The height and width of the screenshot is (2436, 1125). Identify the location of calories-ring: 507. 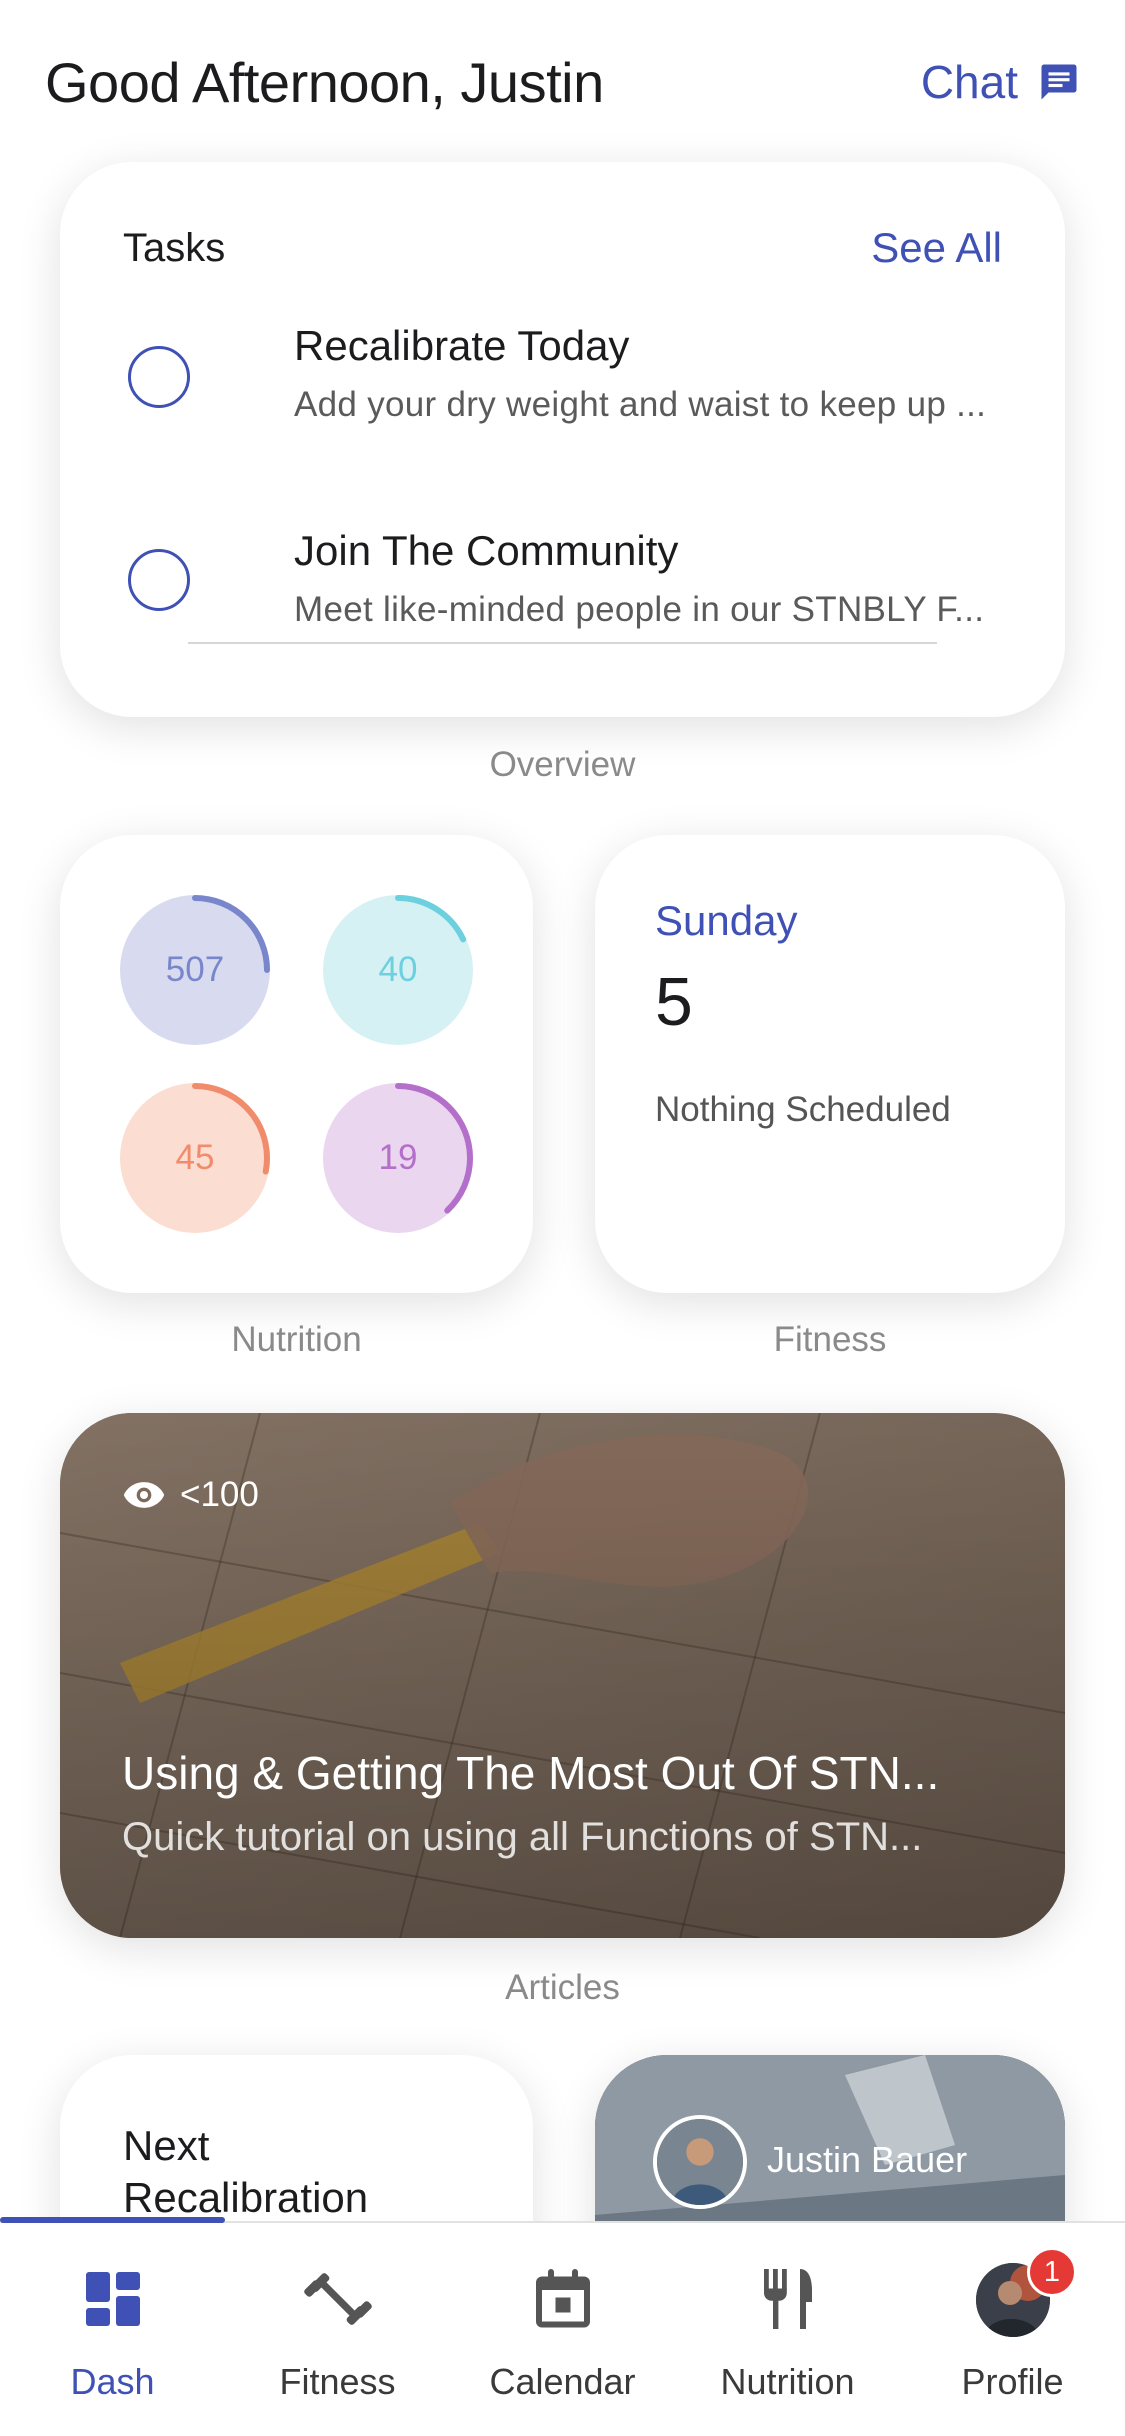
(195, 970).